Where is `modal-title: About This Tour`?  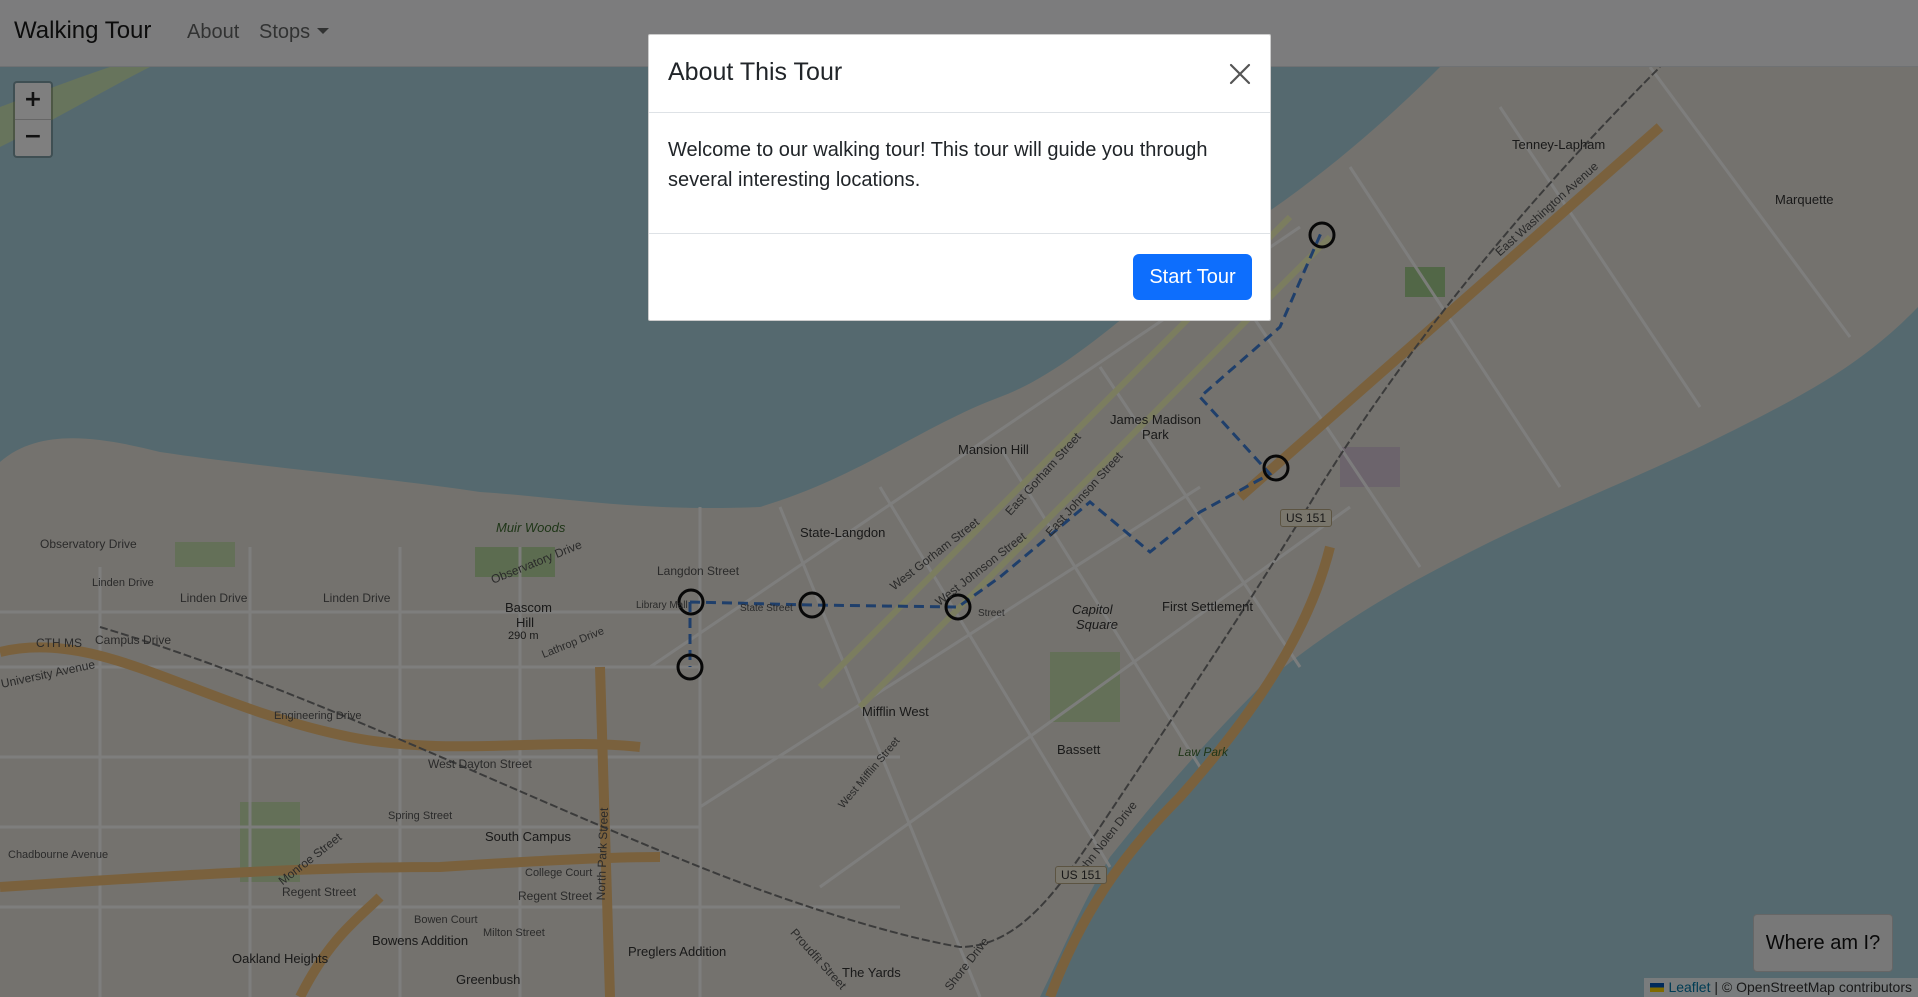 modal-title: About This Tour is located at coordinates (755, 72).